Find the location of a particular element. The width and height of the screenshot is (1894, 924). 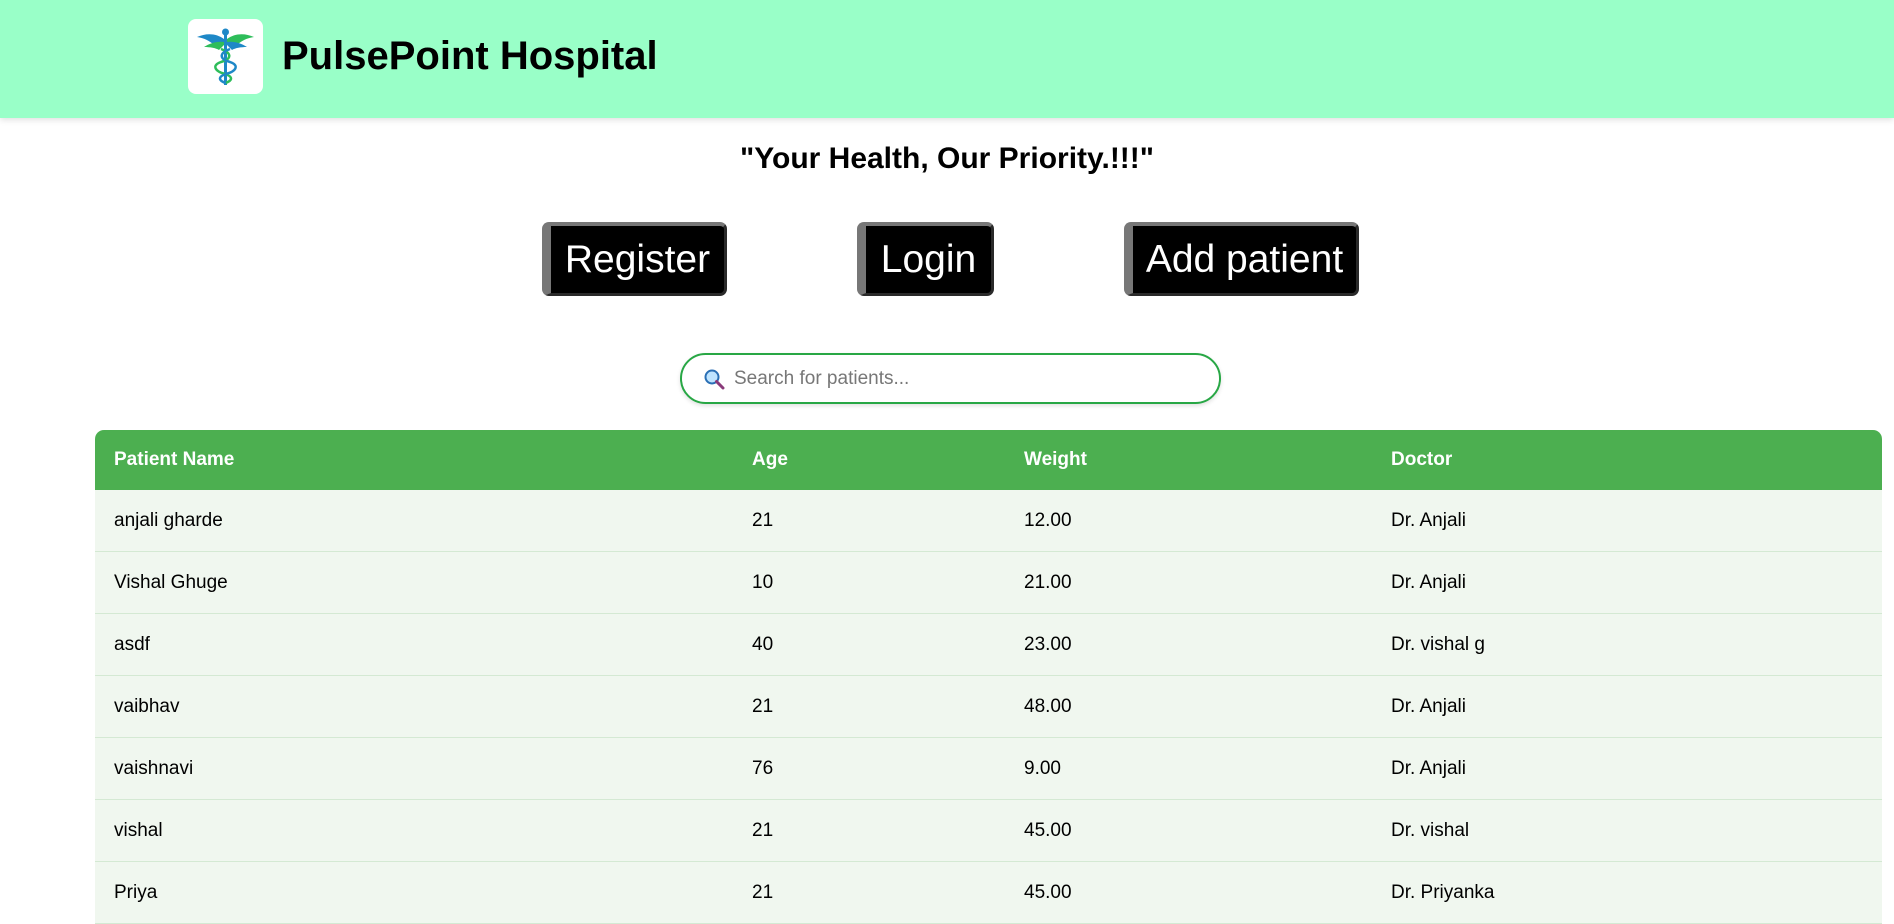

table-row: vishal 21 45.00 Dr. vishal is located at coordinates (988, 830).